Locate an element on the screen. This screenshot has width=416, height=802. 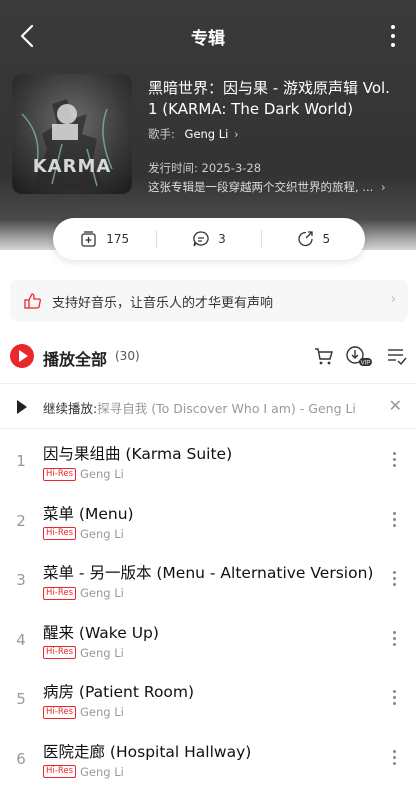
comment-count: 3 is located at coordinates (222, 239).